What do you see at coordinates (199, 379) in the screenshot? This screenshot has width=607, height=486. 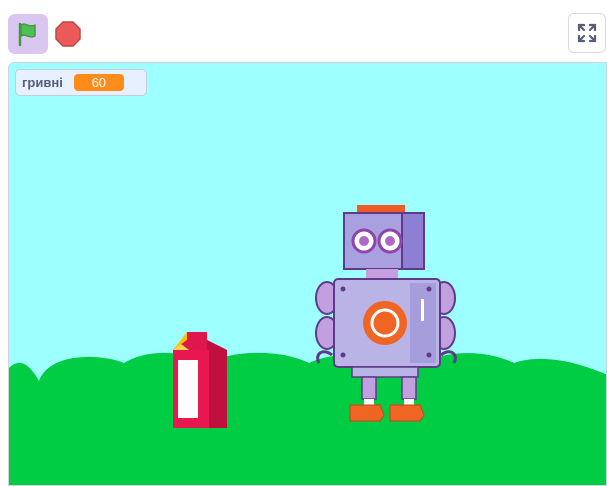 I see `milk-carton-sprite` at bounding box center [199, 379].